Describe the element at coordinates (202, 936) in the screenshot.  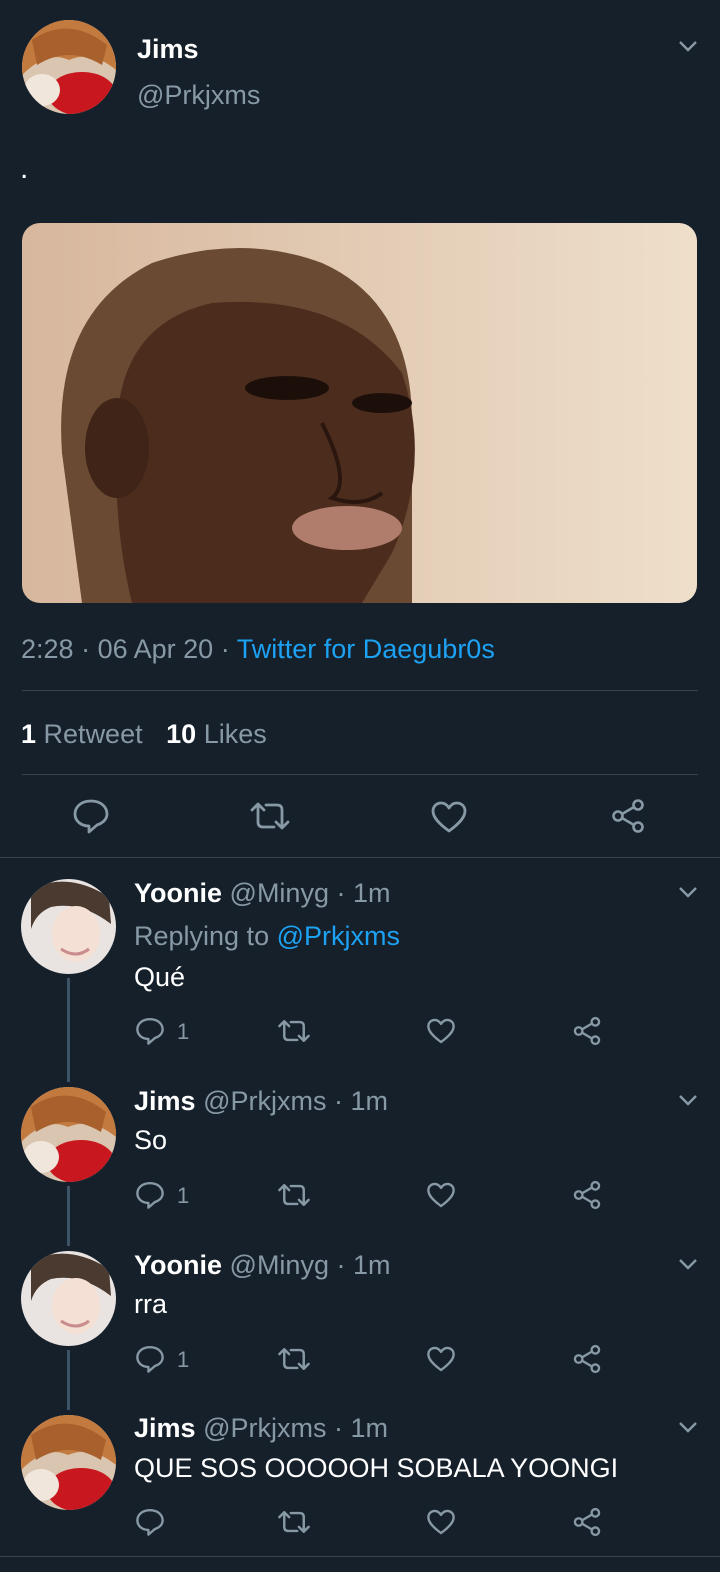
I see `replying-label: Replying to` at that location.